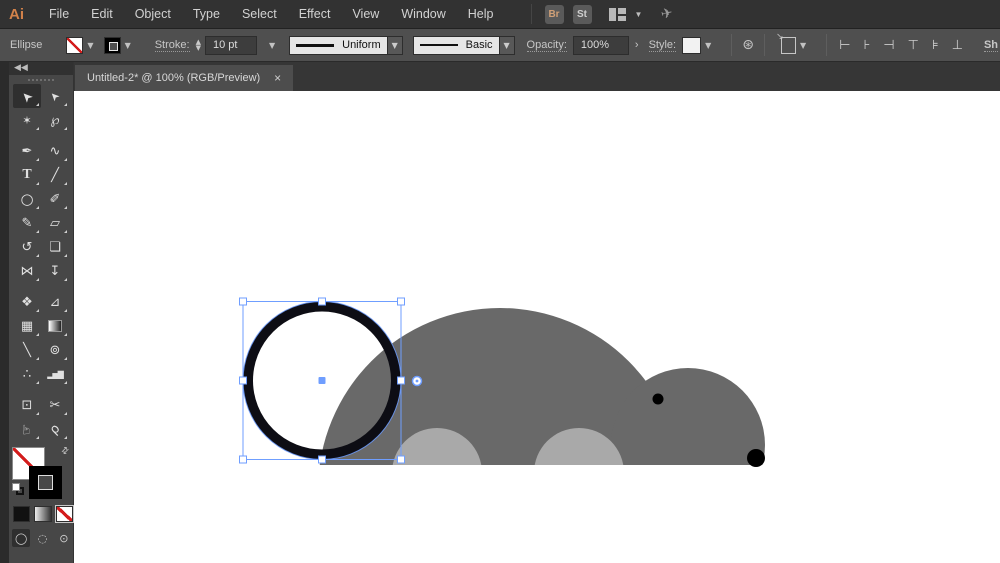 The height and width of the screenshot is (563, 1000). Describe the element at coordinates (688, 445) in the screenshot. I see `mouse-head-shape` at that location.